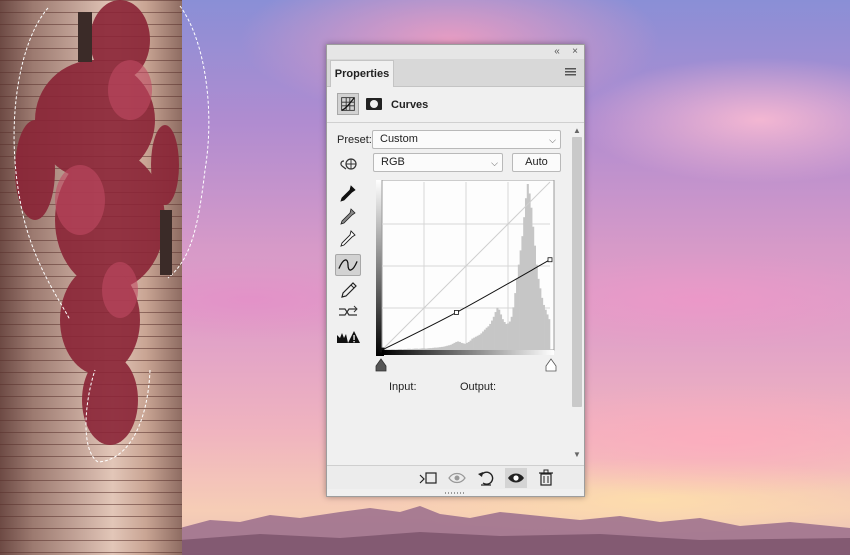 The width and height of the screenshot is (850, 555). Describe the element at coordinates (577, 455) in the screenshot. I see `scroll-down-arrow-icon: ▼` at that location.